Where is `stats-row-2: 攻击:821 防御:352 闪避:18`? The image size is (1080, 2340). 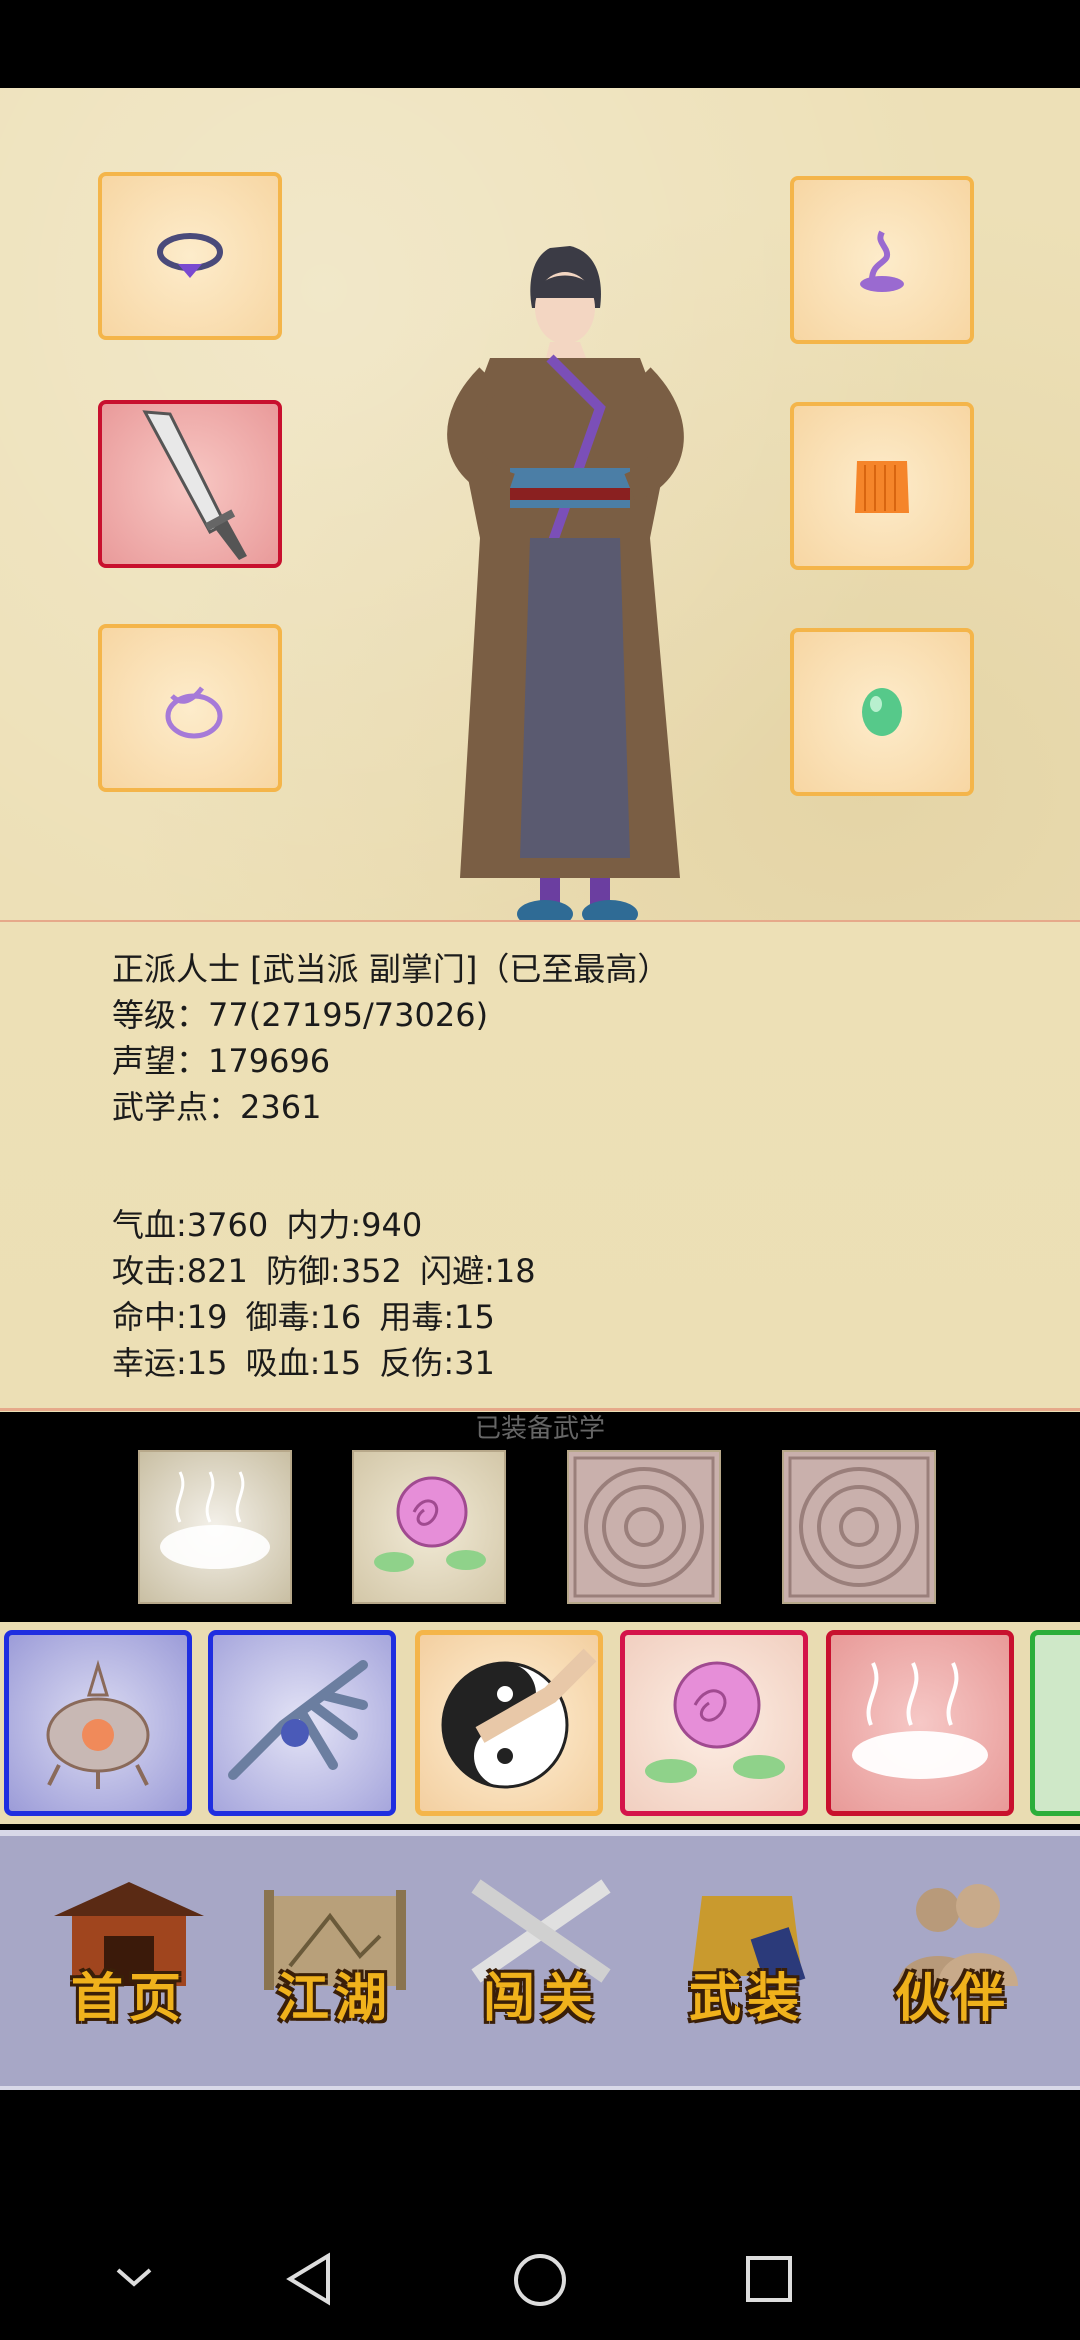
stats-row-2: 攻击:821 防御:352 闪避:18 is located at coordinates (324, 1271).